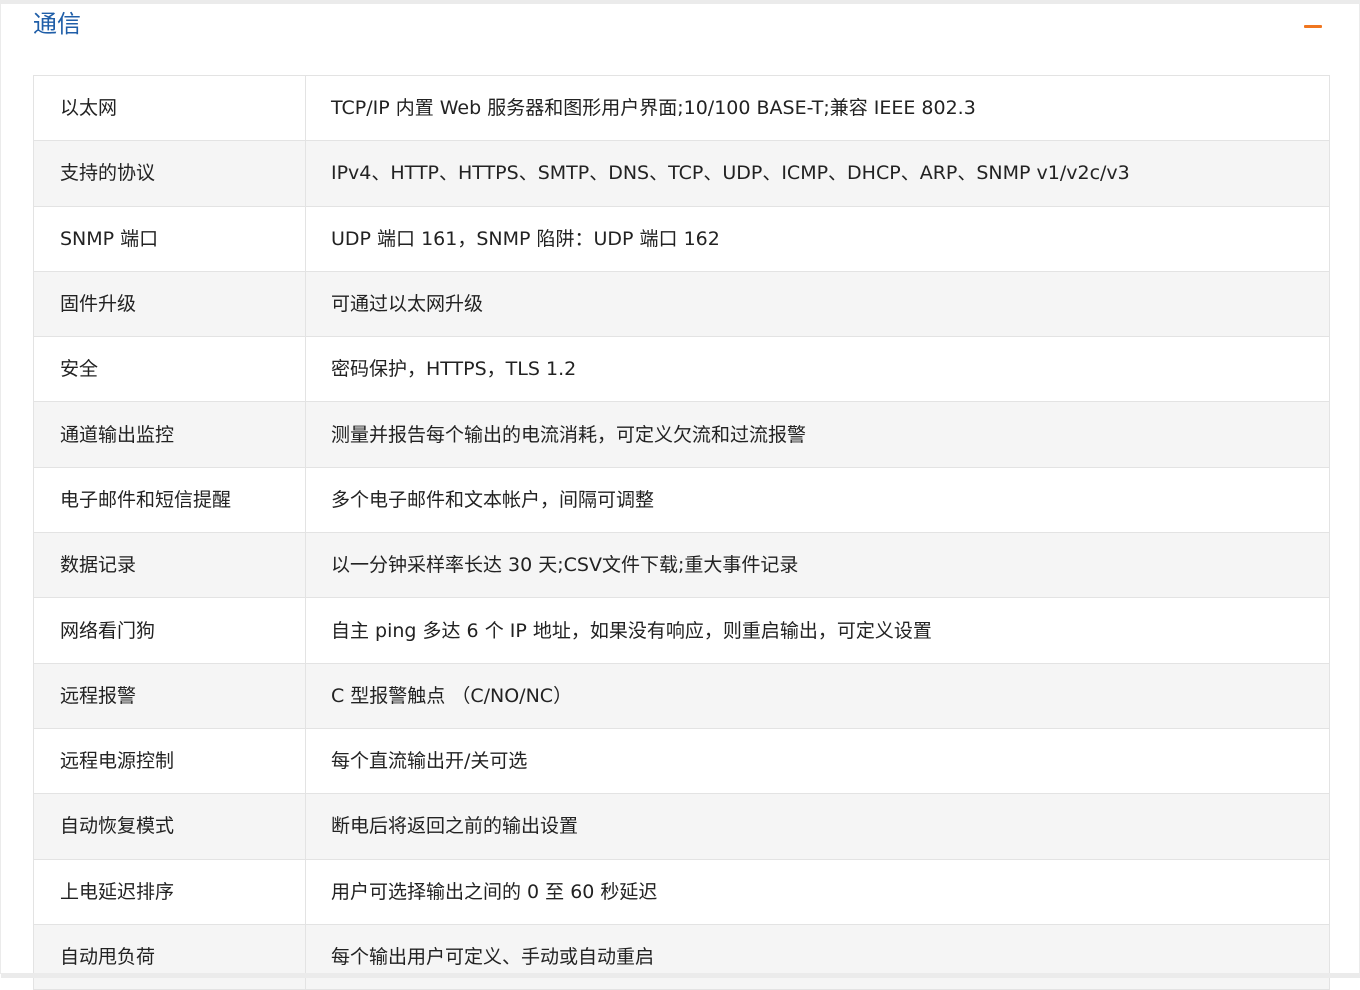 This screenshot has height=990, width=1360. What do you see at coordinates (817, 434) in the screenshot?
I see `spec-value: 测量并报告每个输出的电流消耗，可定义欠流和过流报警` at bounding box center [817, 434].